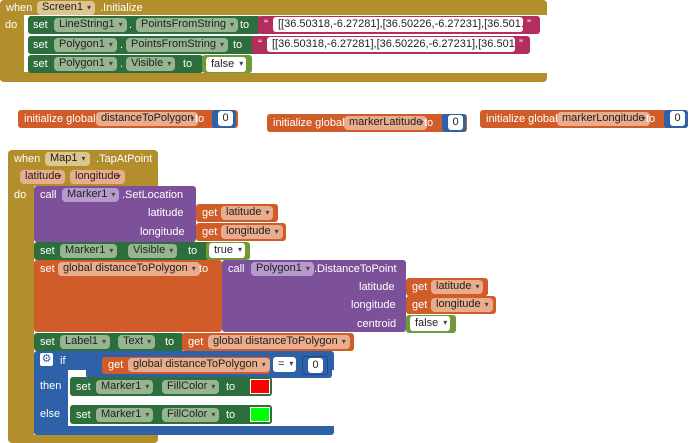 This screenshot has height=443, width=690. What do you see at coordinates (43, 177) in the screenshot?
I see `param-latitude: latitude` at bounding box center [43, 177].